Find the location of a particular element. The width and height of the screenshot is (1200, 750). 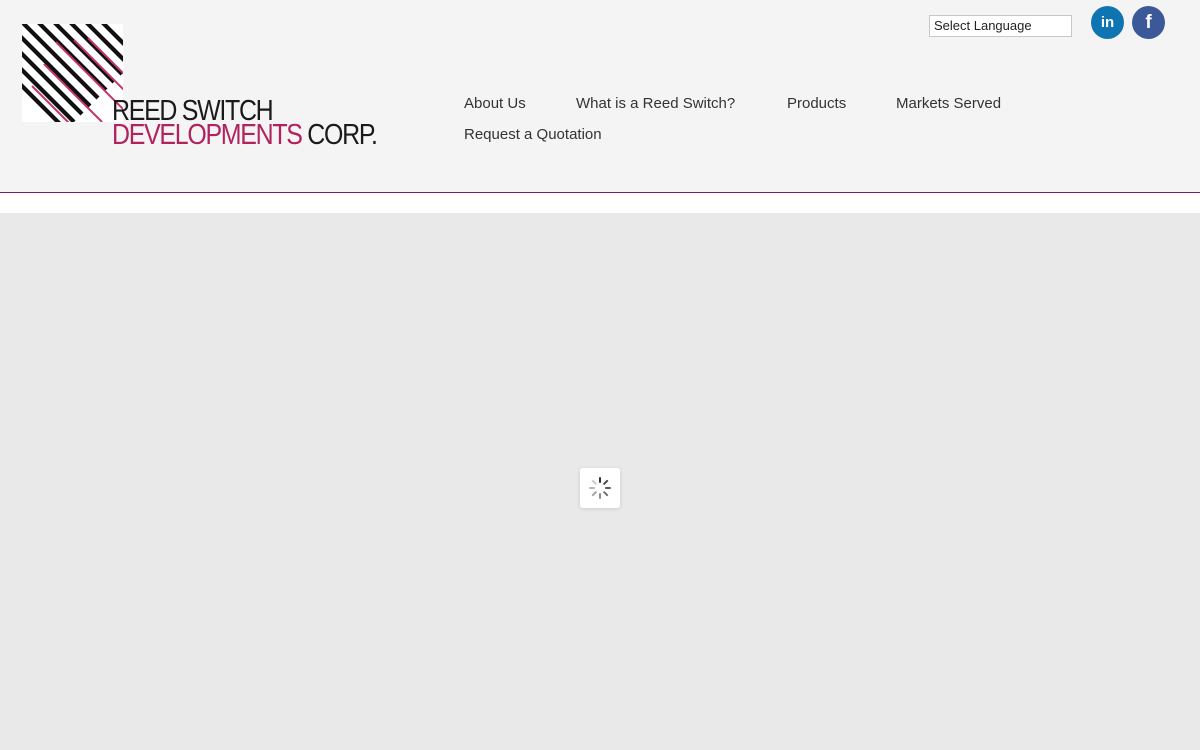

nav-item-products: Products is located at coordinates (816, 104).